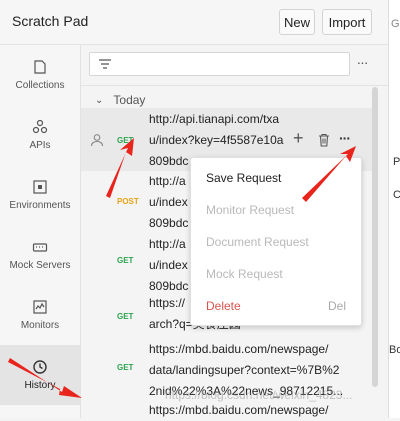 Image resolution: width=400 pixels, height=421 pixels. Describe the element at coordinates (234, 85) in the screenshot. I see `divider` at that location.